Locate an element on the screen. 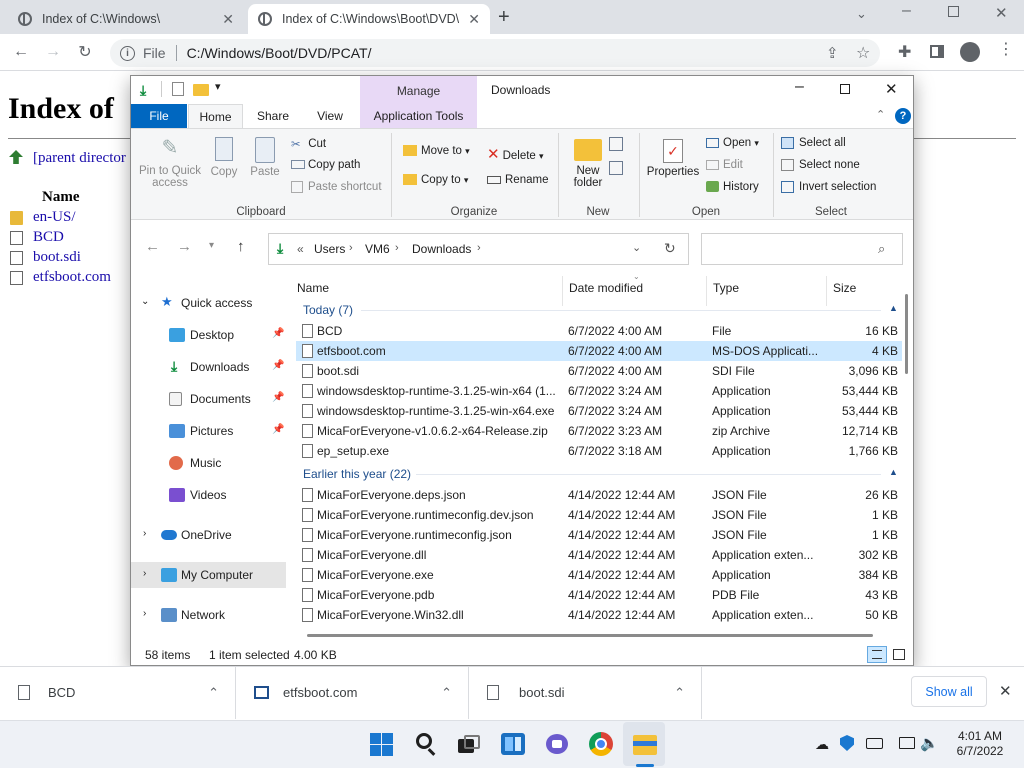 This screenshot has height=768, width=1024. open-button: Open ▾ is located at coordinates (732, 143).